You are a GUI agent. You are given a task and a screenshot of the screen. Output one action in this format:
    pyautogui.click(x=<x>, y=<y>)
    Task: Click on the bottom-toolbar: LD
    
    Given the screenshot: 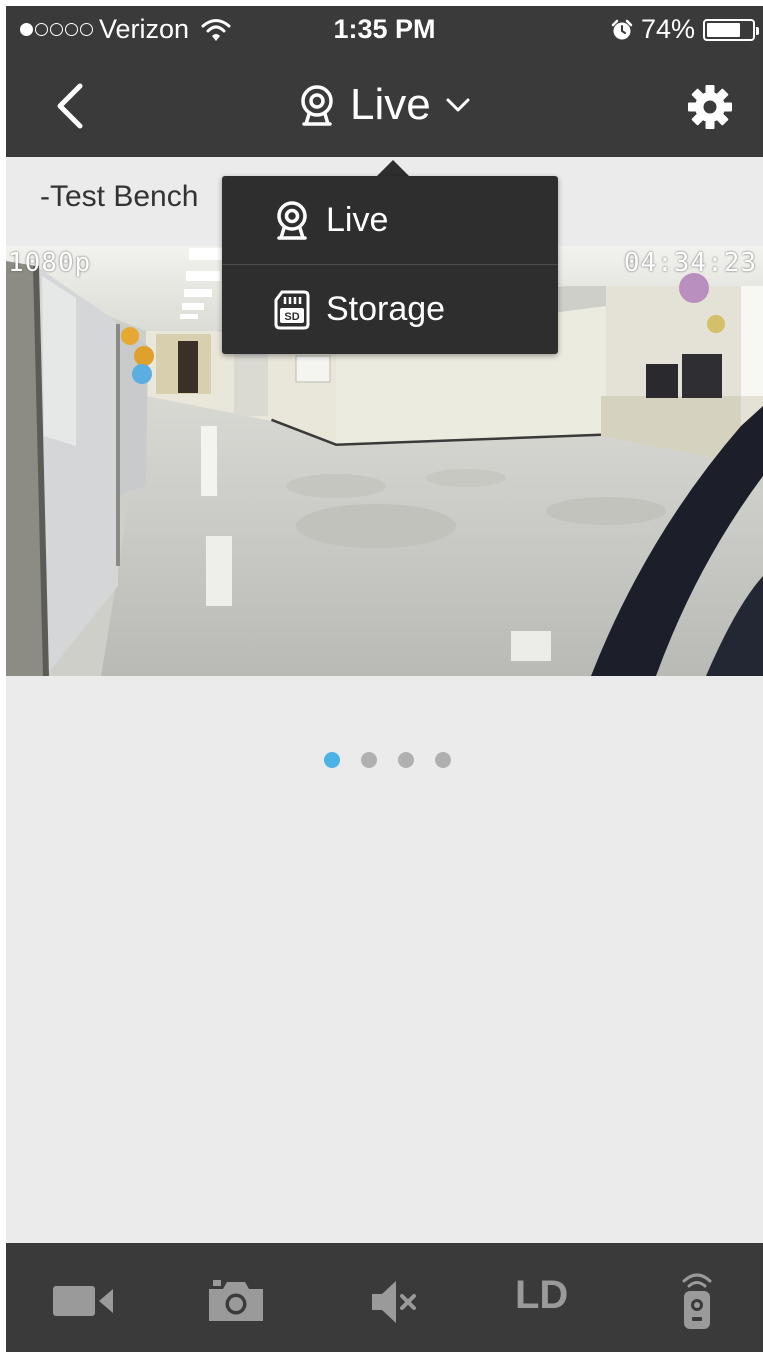 What is the action you would take?
    pyautogui.click(x=384, y=1297)
    